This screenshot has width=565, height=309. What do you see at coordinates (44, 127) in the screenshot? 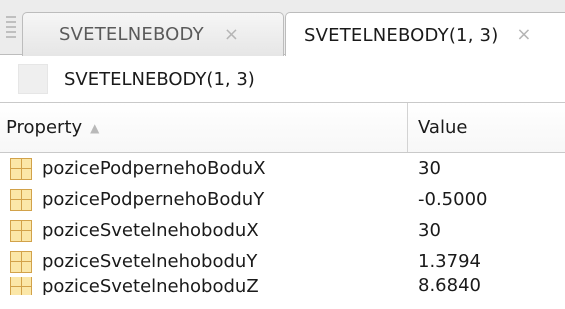
I see `column-header-label: Property` at bounding box center [44, 127].